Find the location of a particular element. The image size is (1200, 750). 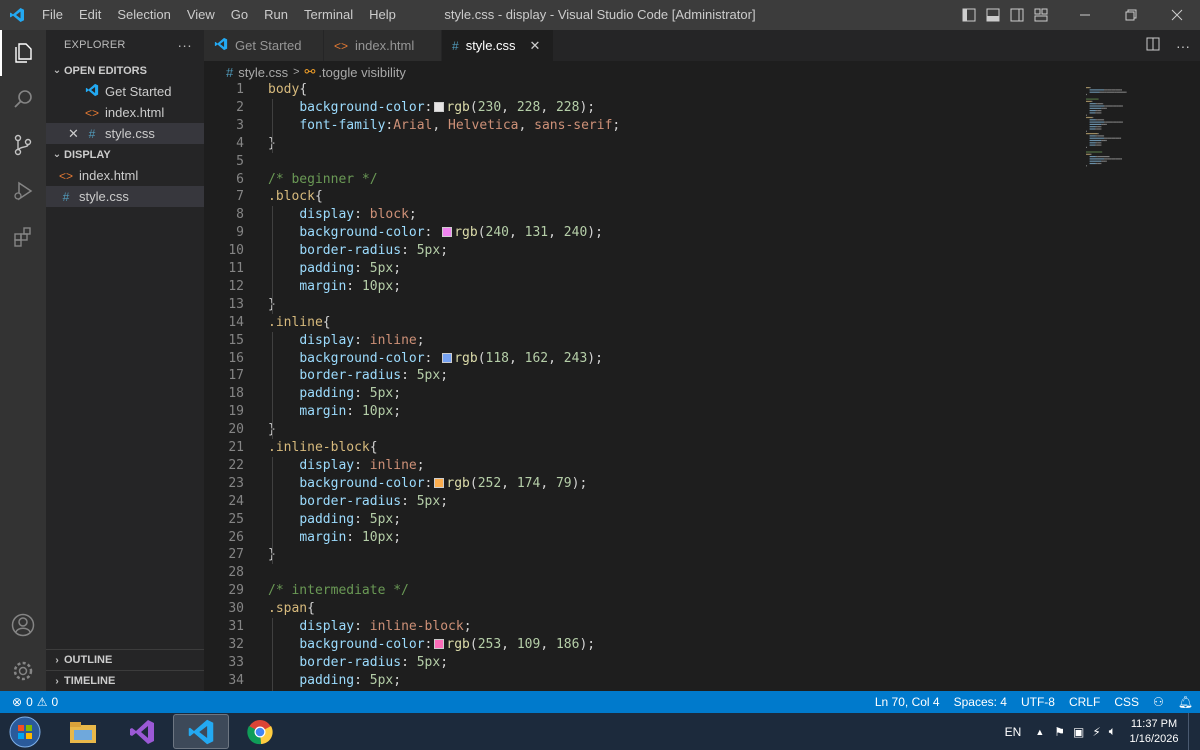

show-desktop-button is located at coordinates (1194, 731).